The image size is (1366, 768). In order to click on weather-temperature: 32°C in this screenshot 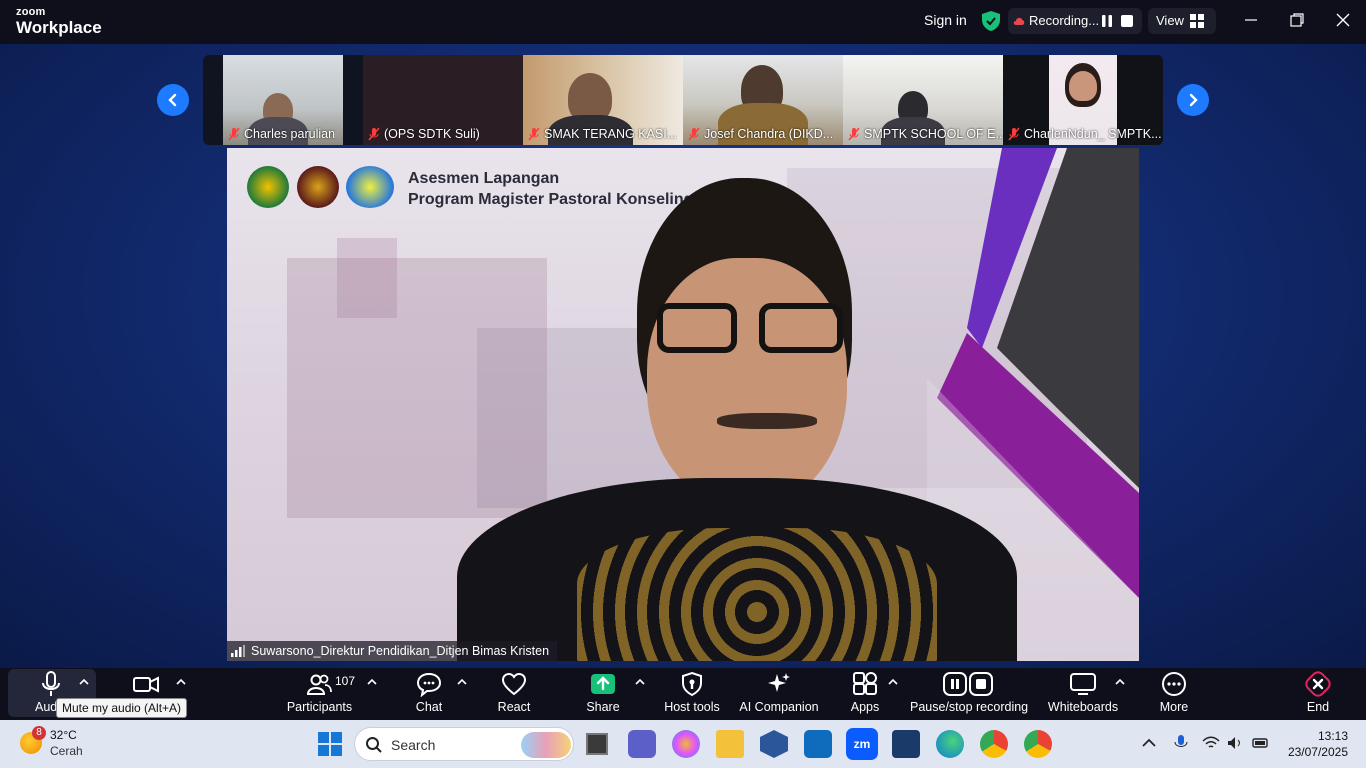, I will do `click(63, 735)`.